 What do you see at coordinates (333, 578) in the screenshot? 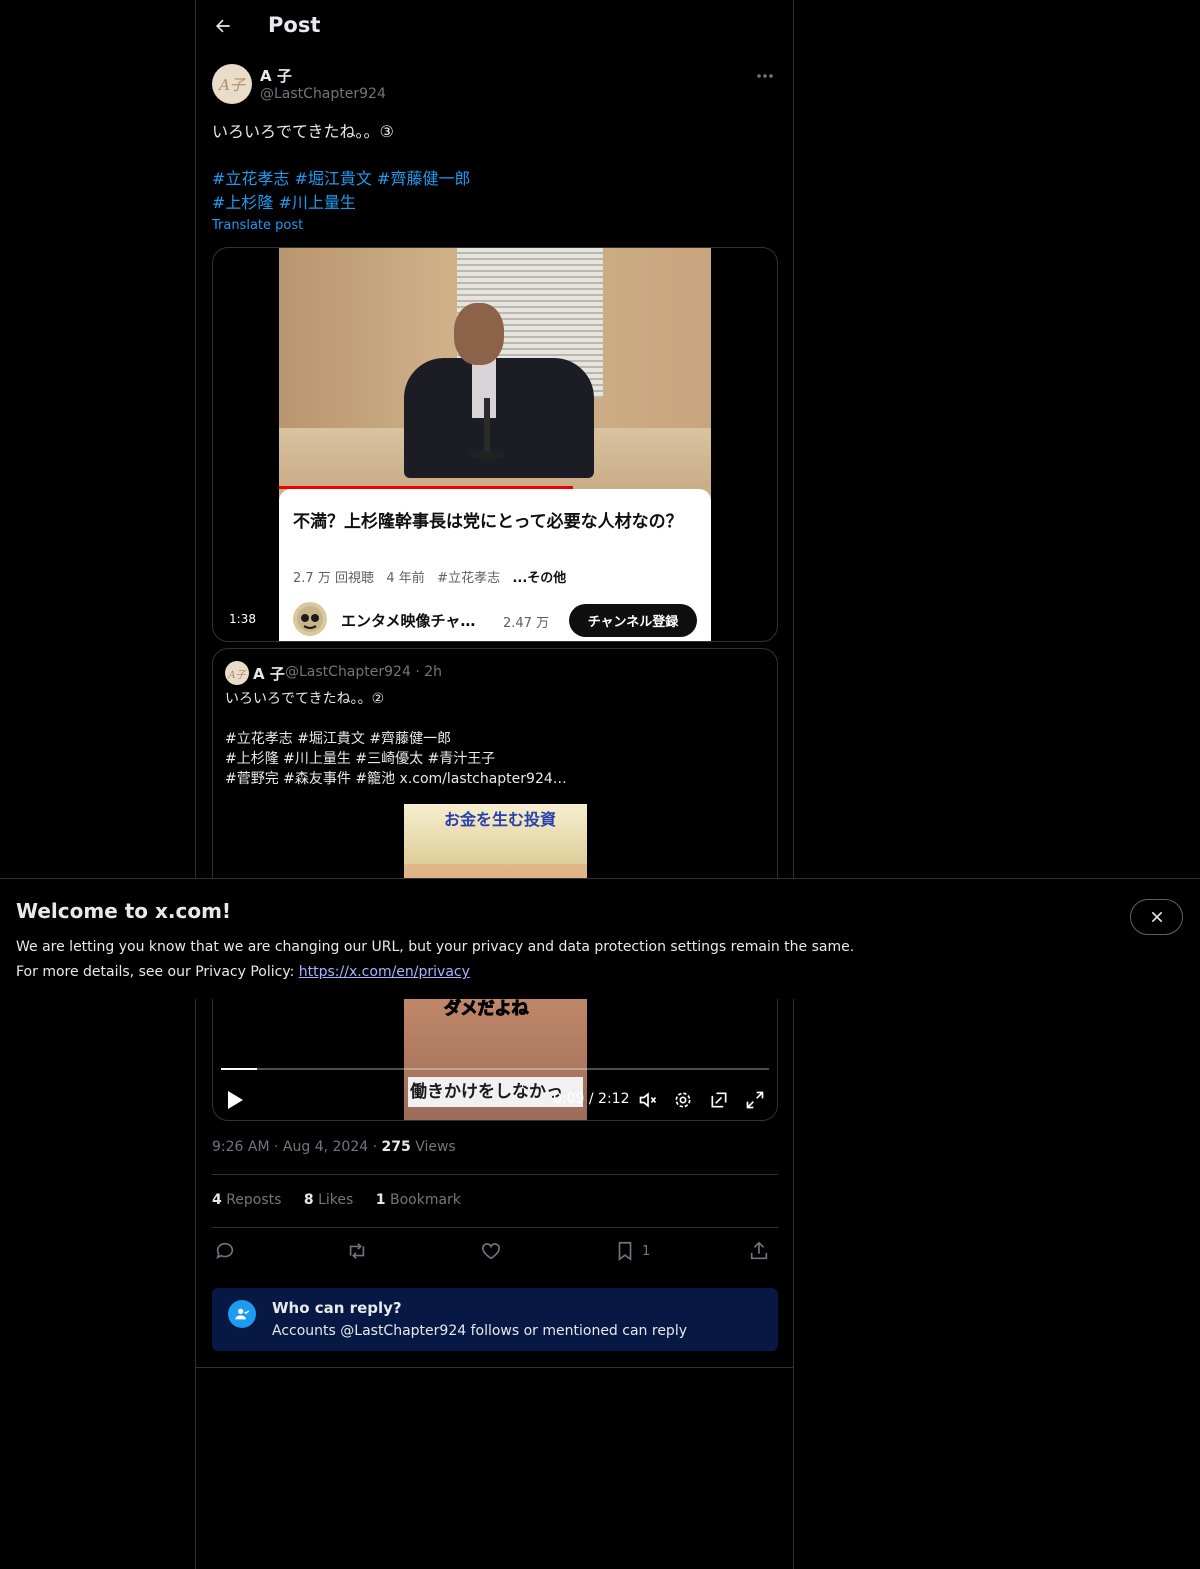
I see `youtube-view-count: 2.7 万 回視聴` at bounding box center [333, 578].